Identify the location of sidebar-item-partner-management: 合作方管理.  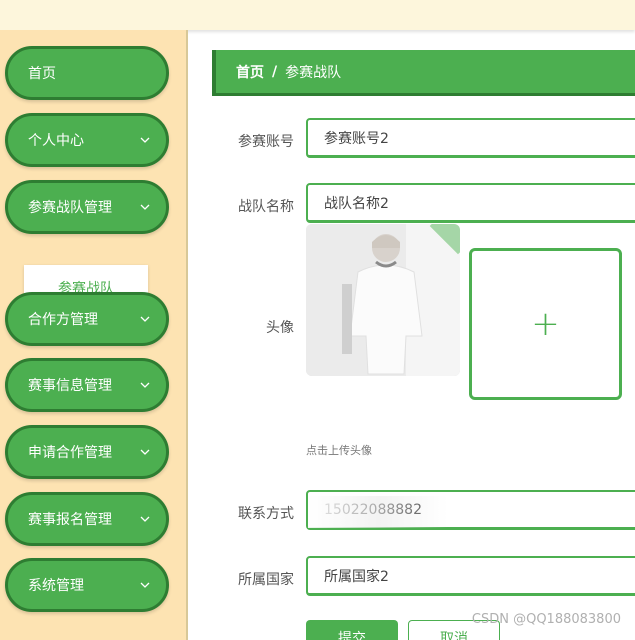
(87, 319).